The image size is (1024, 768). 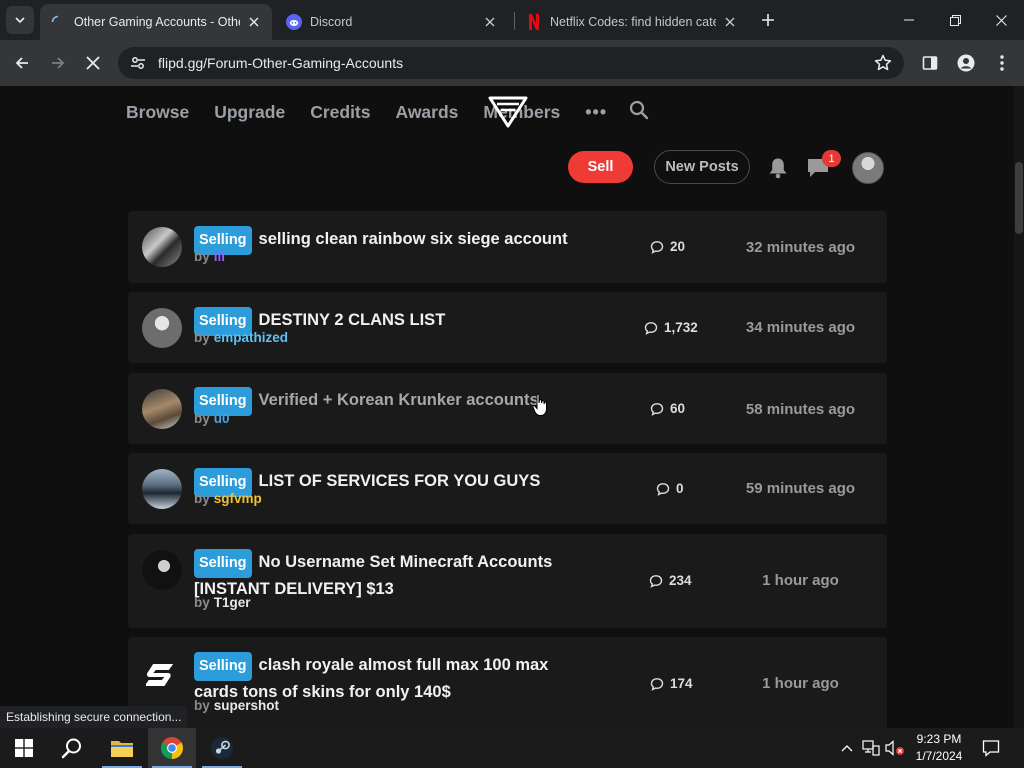 What do you see at coordinates (800, 247) in the screenshot?
I see `last-post-time: 32 minutes ago` at bounding box center [800, 247].